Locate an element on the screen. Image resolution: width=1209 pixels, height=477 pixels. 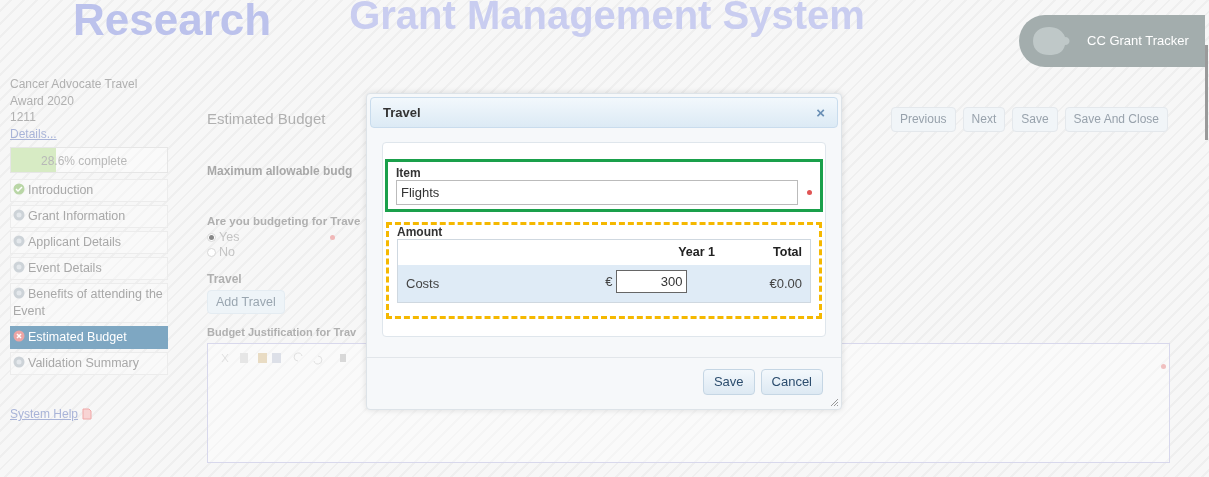
currency-symbol: € is located at coordinates (609, 281).